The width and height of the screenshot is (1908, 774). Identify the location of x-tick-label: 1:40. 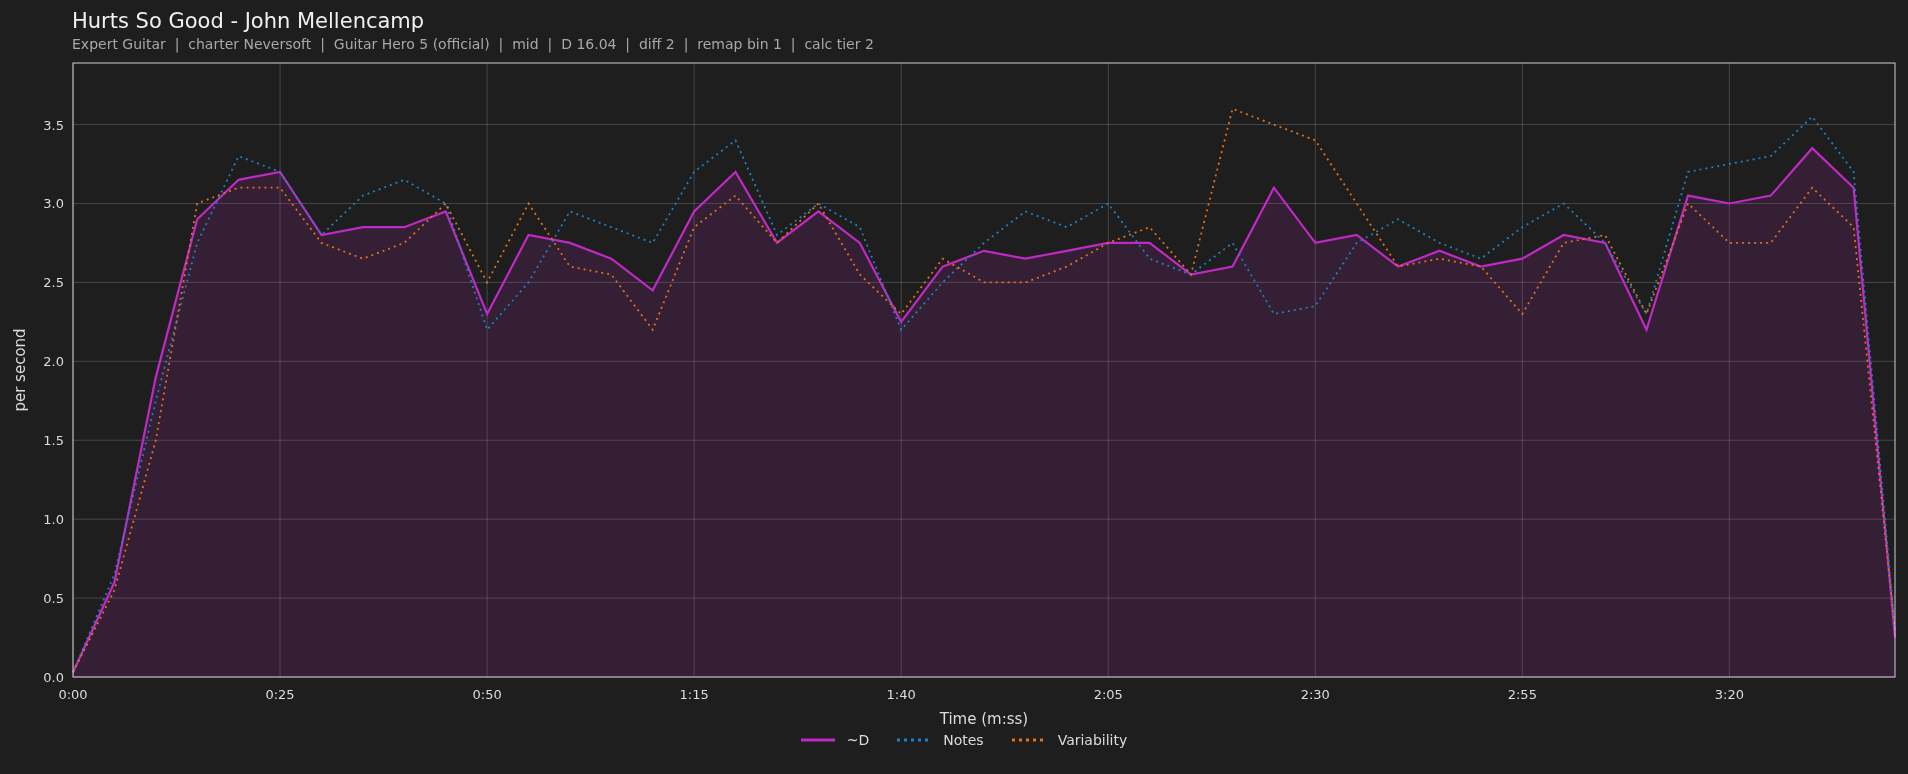
(901, 694).